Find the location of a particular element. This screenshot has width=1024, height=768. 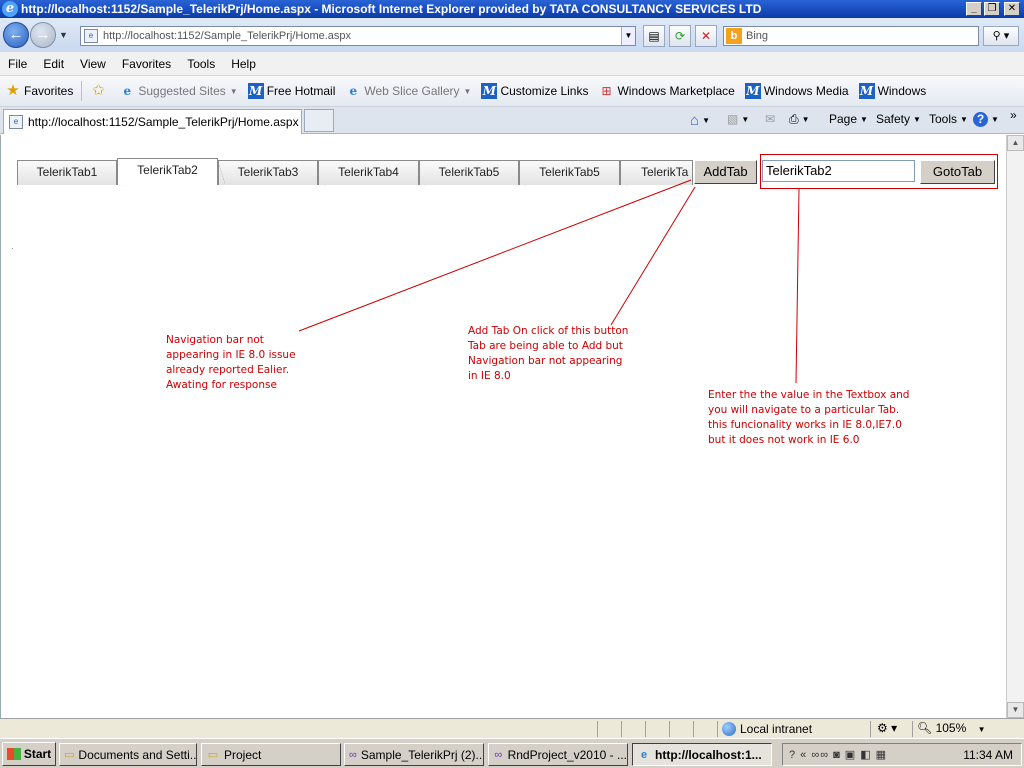

back-arrow-icon: ← is located at coordinates (16, 34).